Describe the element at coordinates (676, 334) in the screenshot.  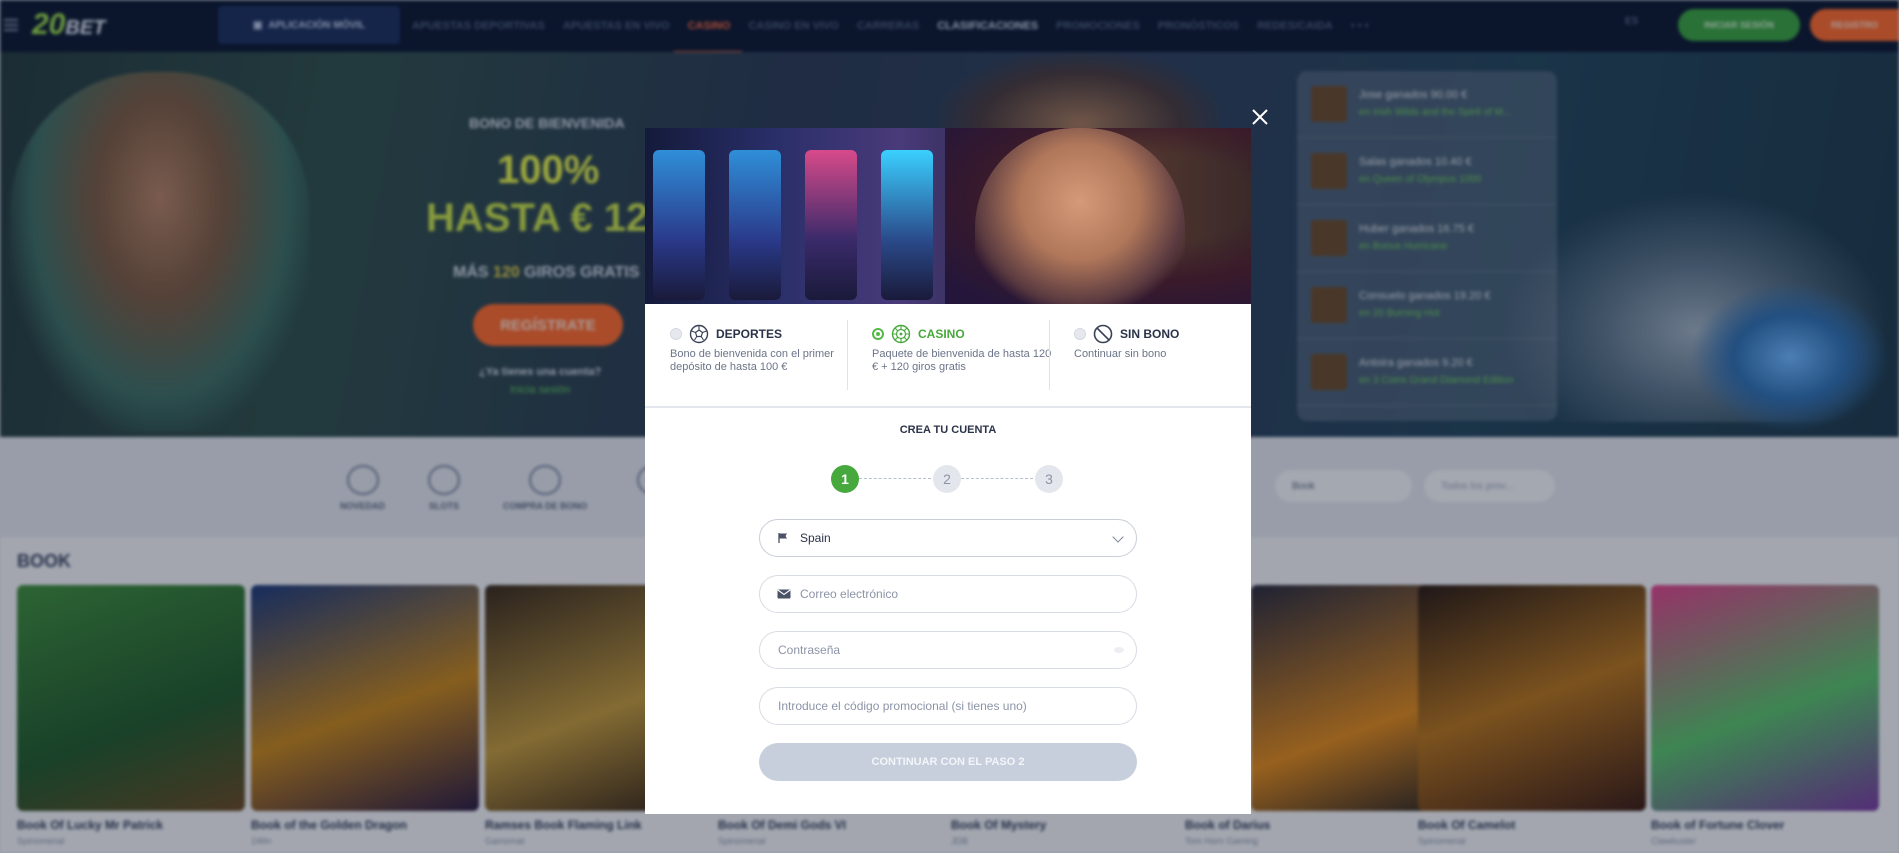
I see `bonus-radio-deportes` at that location.